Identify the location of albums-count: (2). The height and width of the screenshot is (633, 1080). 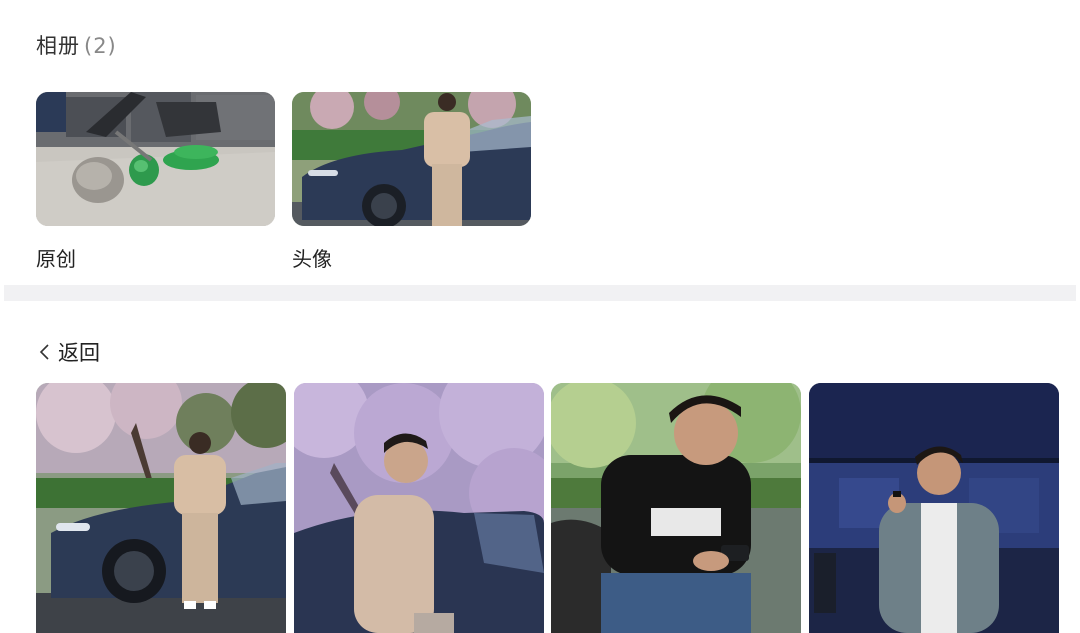
(100, 46).